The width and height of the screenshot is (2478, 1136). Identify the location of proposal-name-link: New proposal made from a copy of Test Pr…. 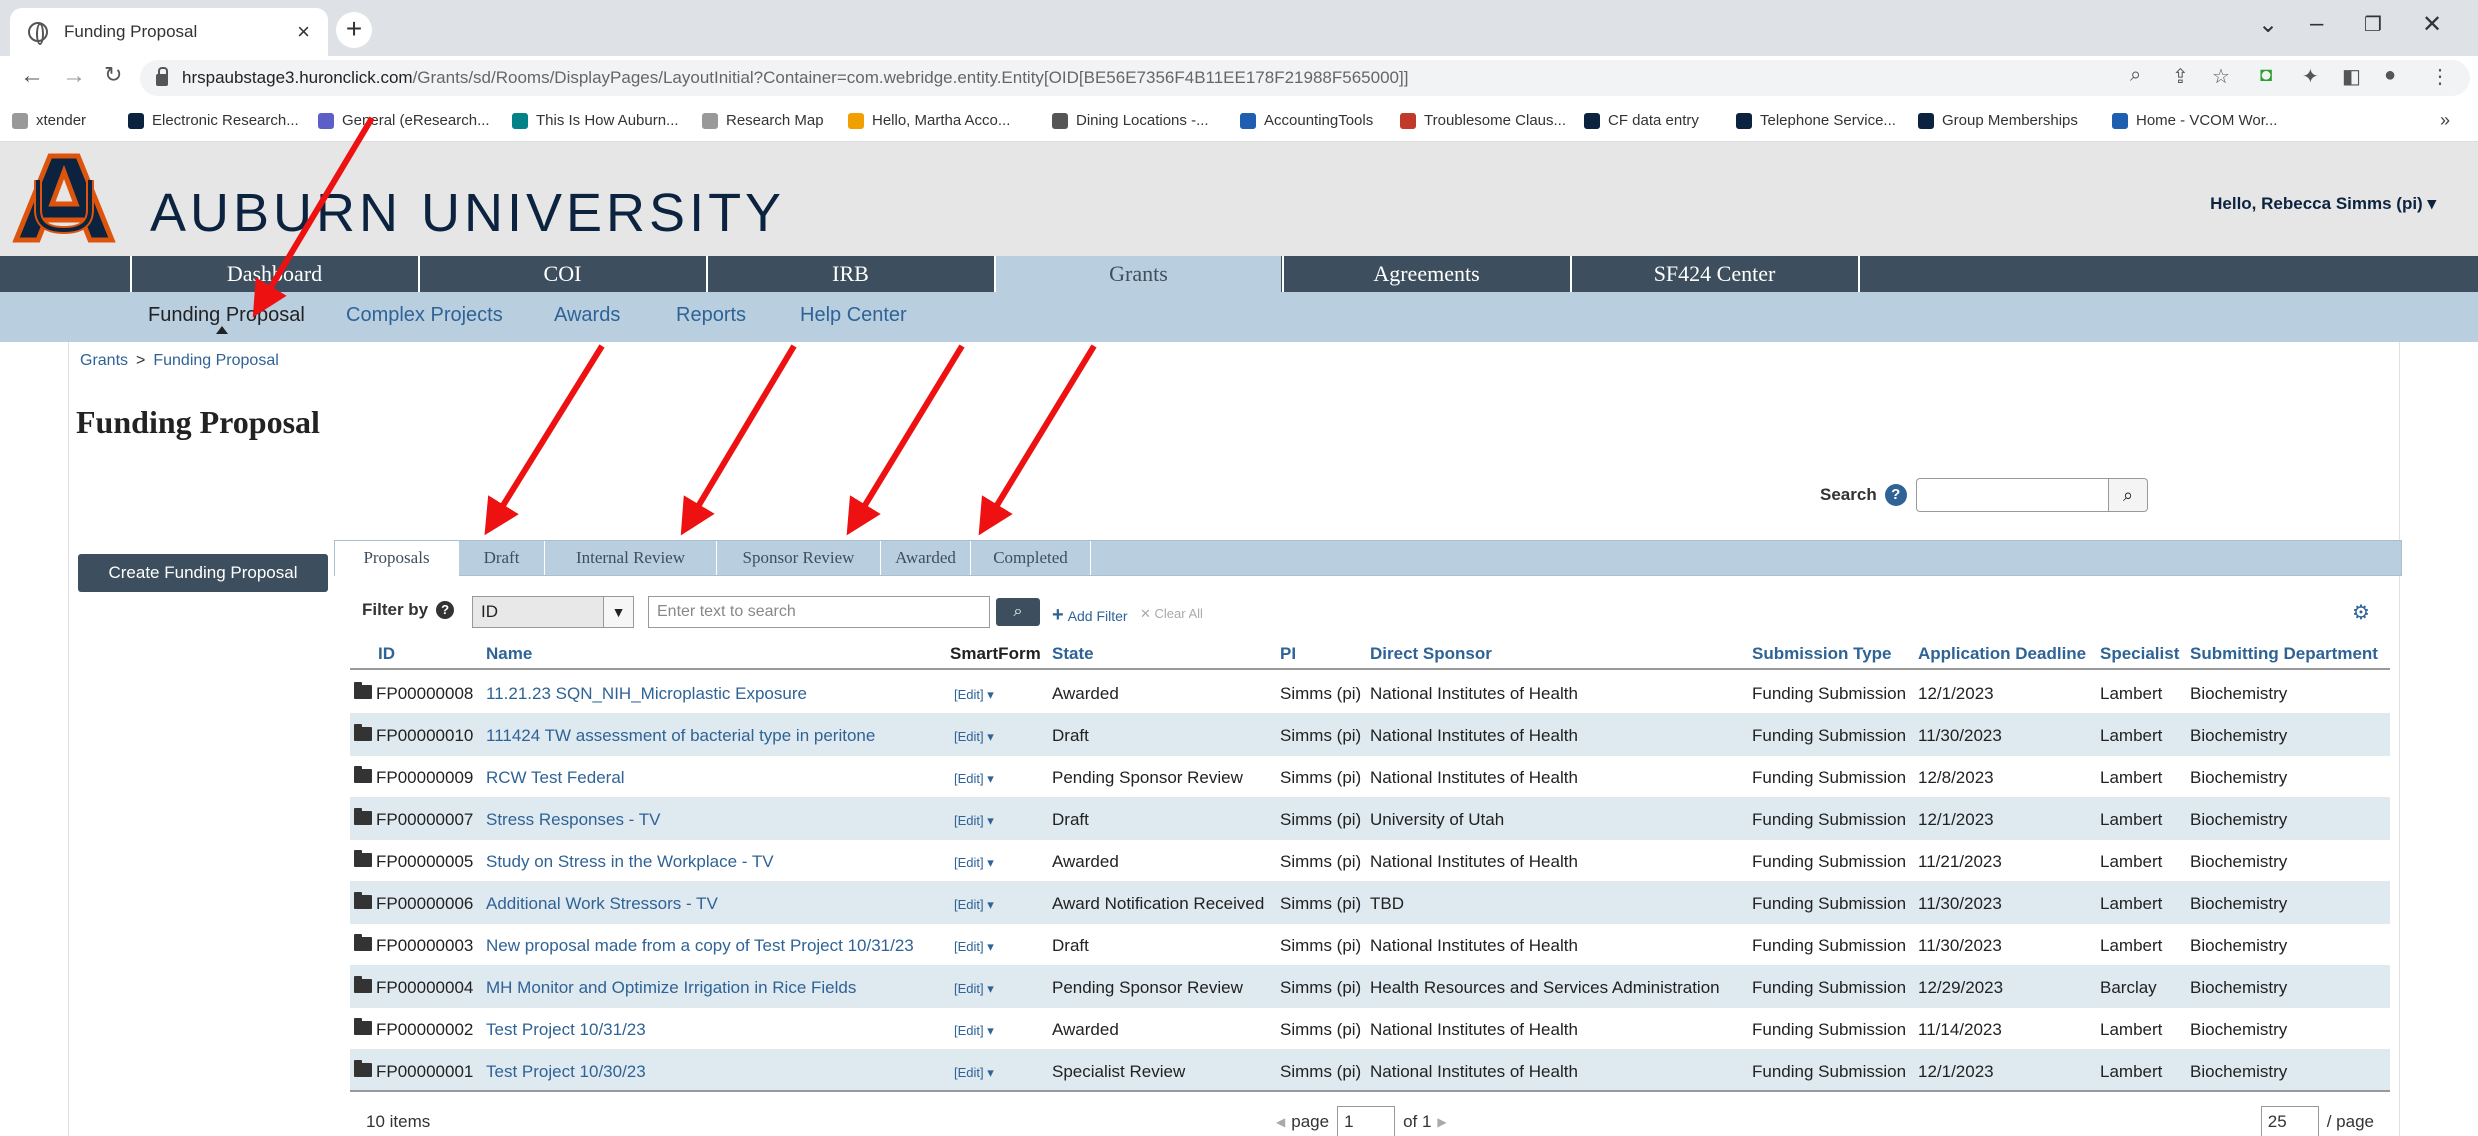
(700, 946).